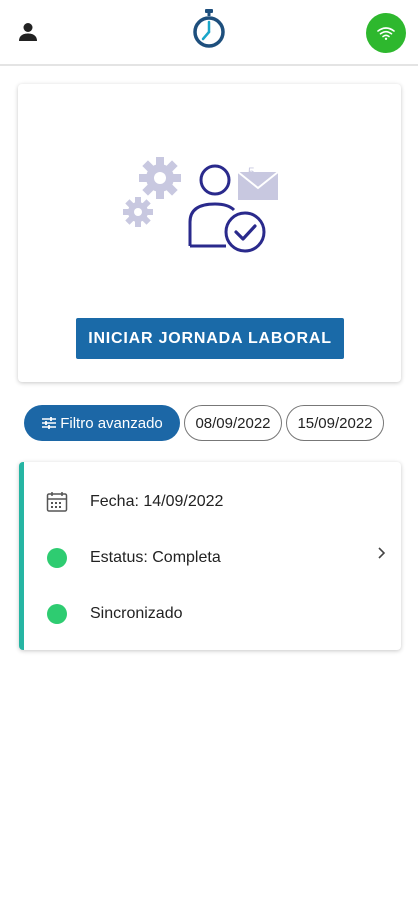 This screenshot has width=418, height=900. What do you see at coordinates (155, 557) in the screenshot?
I see `record-status-text: Estatus: Completa` at bounding box center [155, 557].